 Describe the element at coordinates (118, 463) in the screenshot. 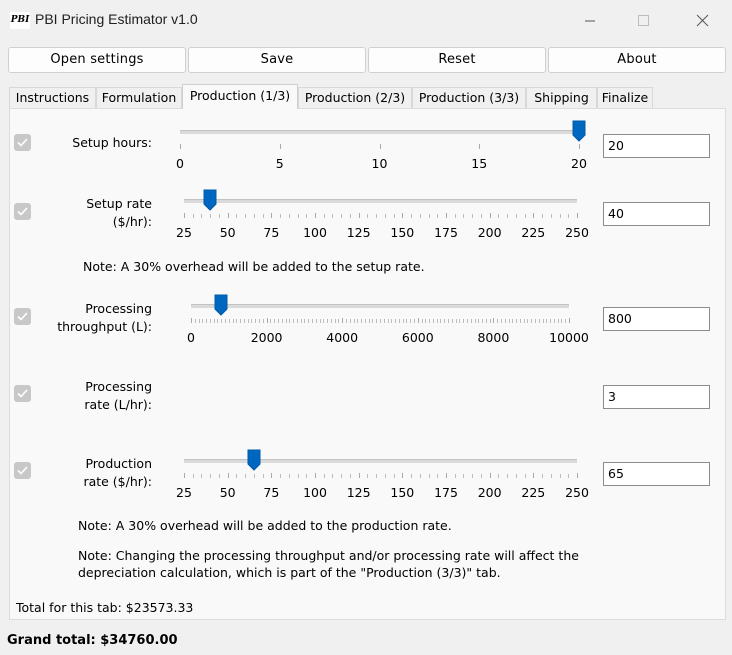

I see `production-rate-label-line1: Production` at that location.